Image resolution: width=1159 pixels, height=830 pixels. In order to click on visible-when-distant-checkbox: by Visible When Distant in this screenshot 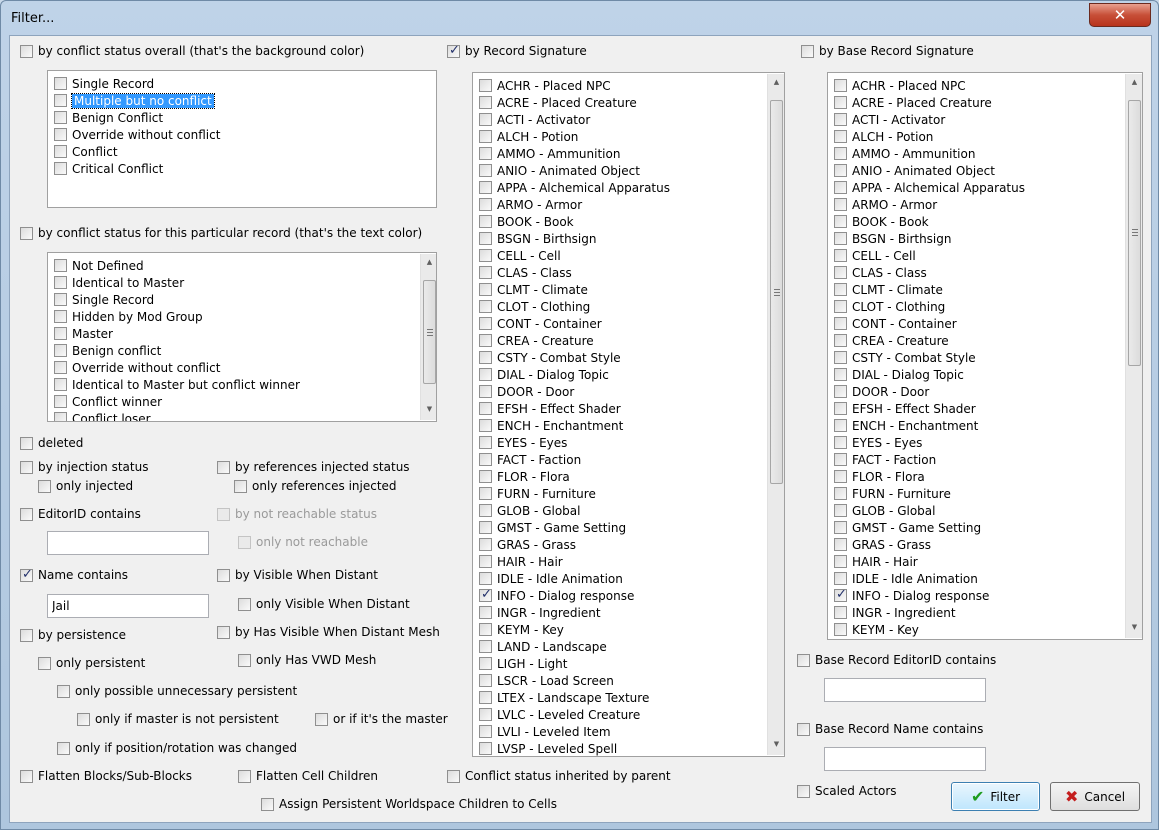, I will do `click(297, 575)`.